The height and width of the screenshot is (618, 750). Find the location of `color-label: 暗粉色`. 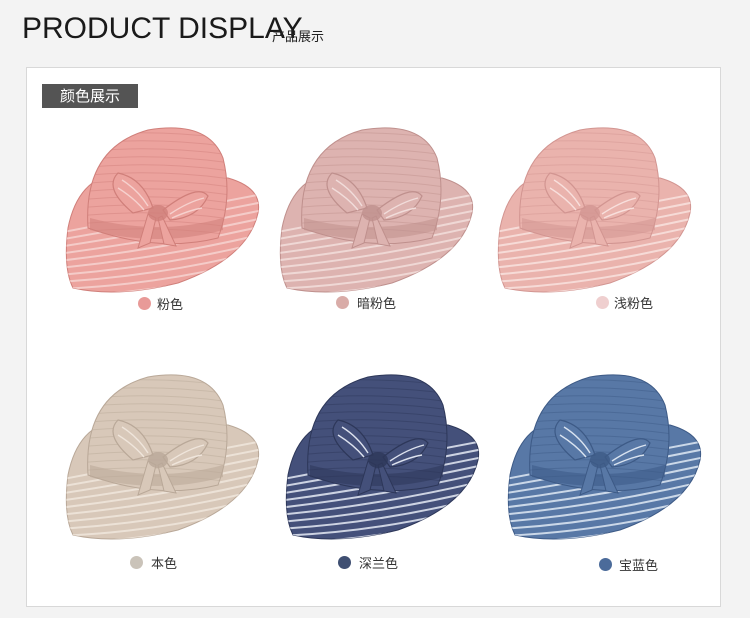

color-label: 暗粉色 is located at coordinates (377, 304).